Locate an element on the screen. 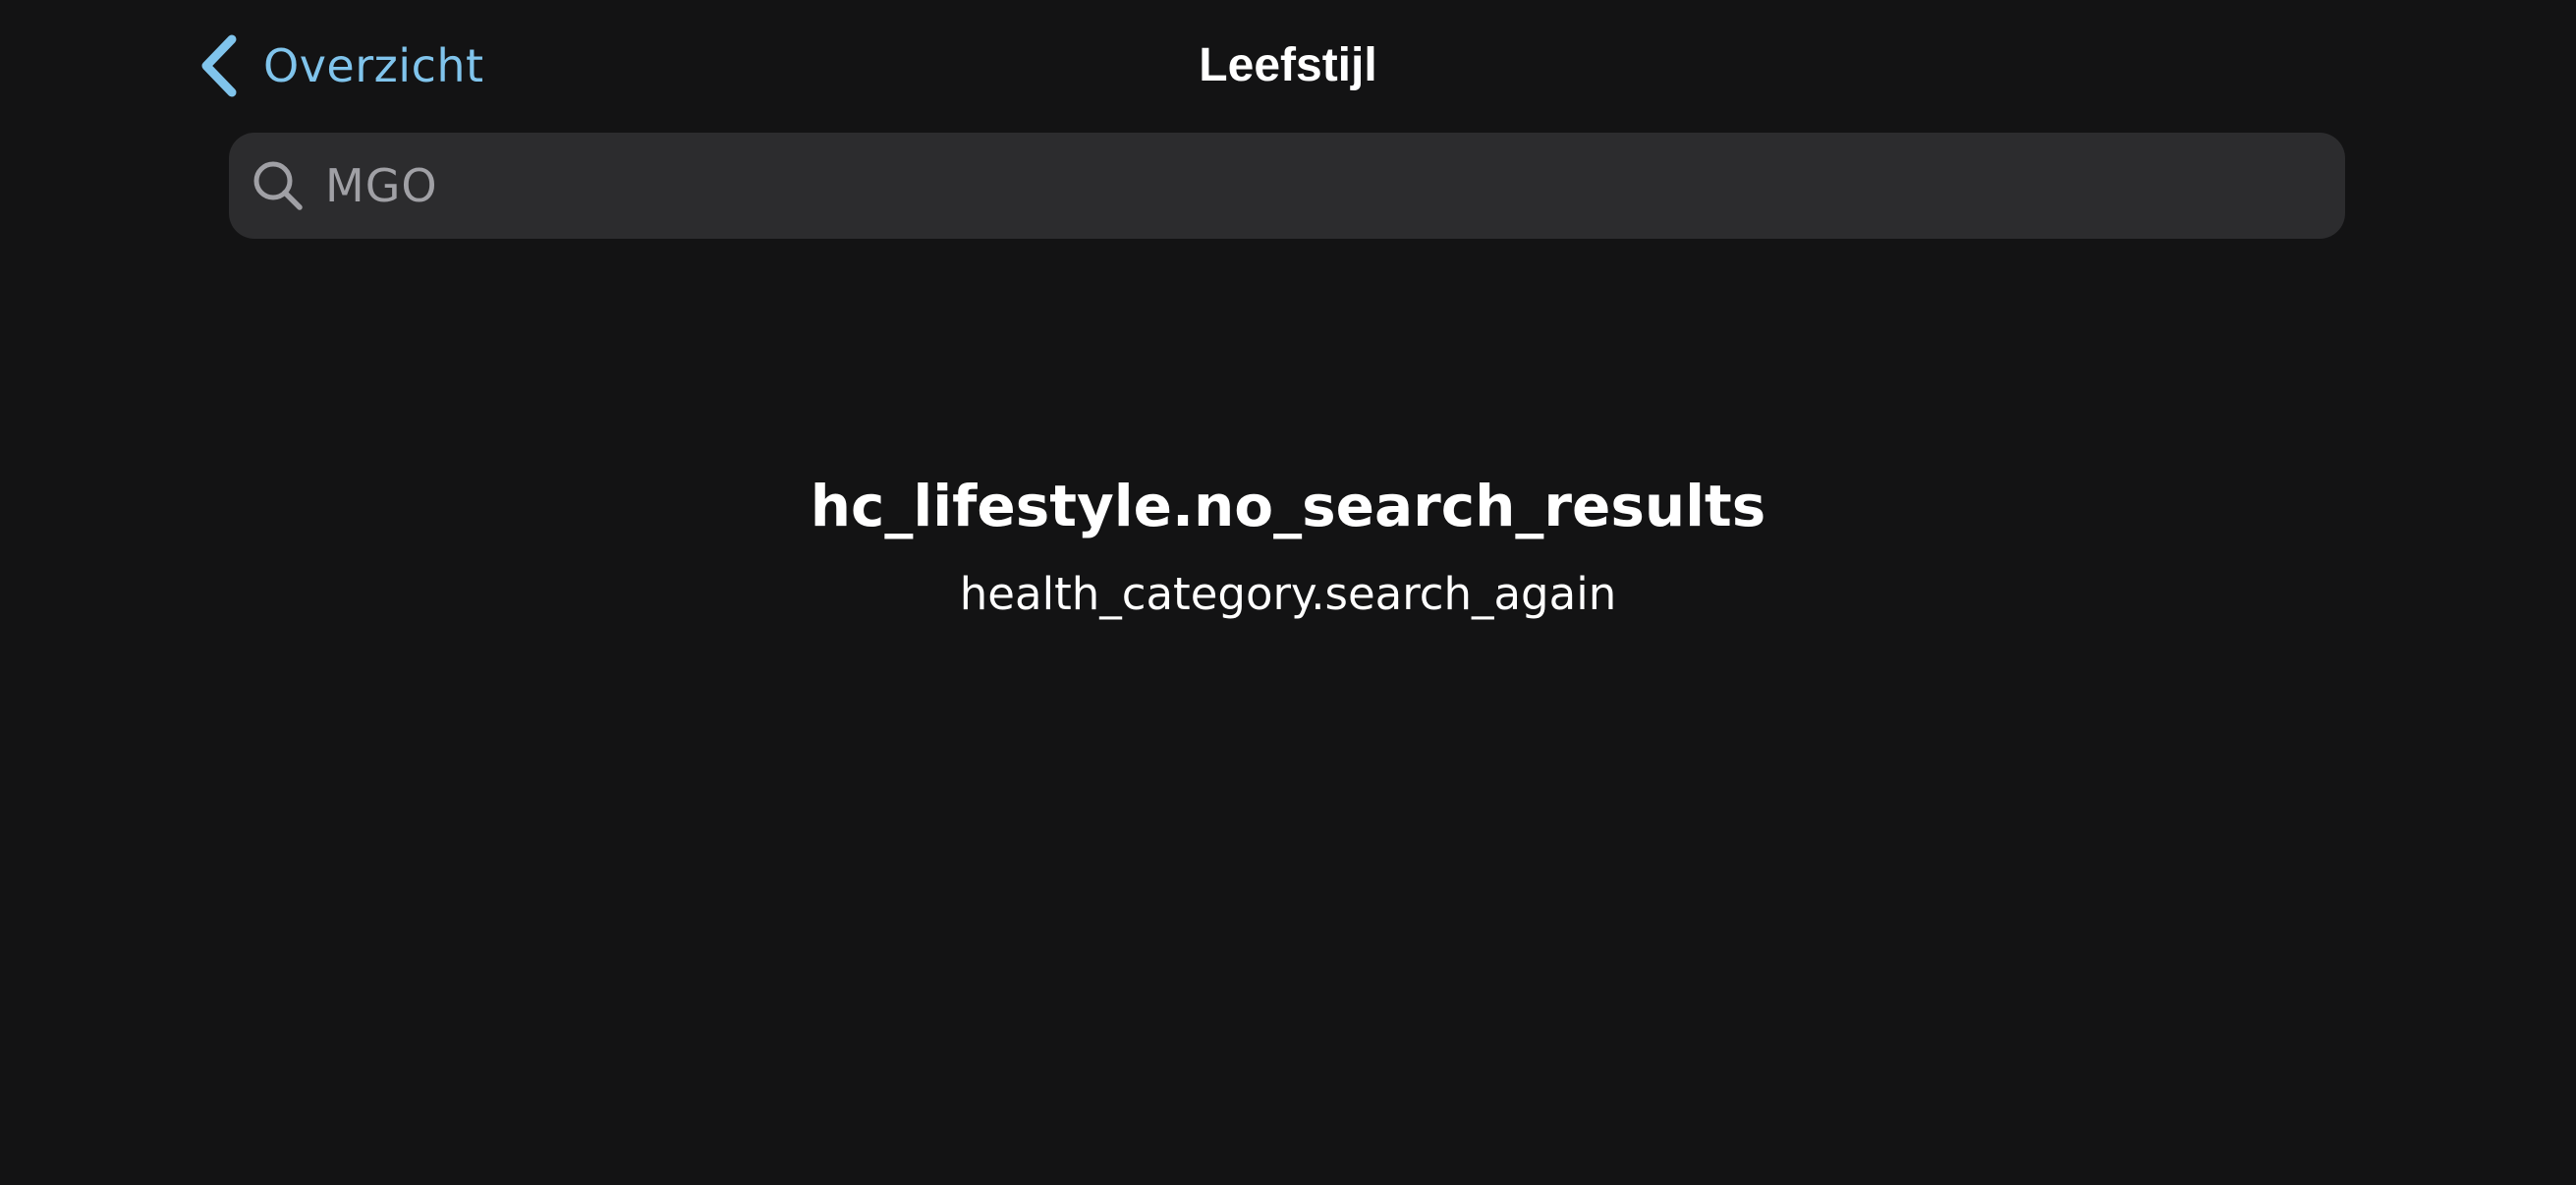 The width and height of the screenshot is (2576, 1185). search-input is located at coordinates (1335, 185).